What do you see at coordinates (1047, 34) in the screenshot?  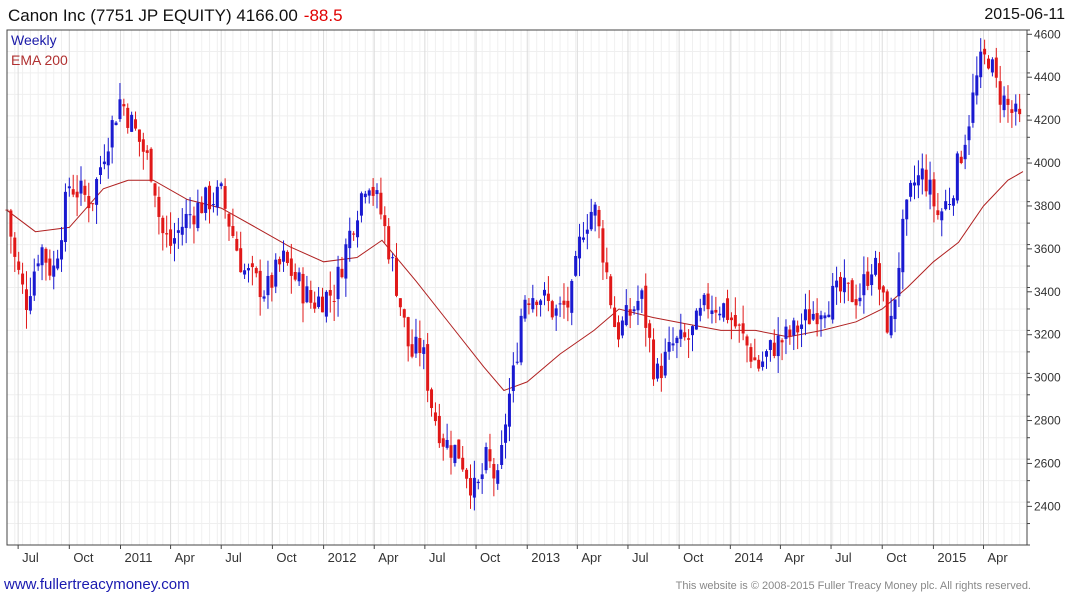 I see `y-tick-label: 4600` at bounding box center [1047, 34].